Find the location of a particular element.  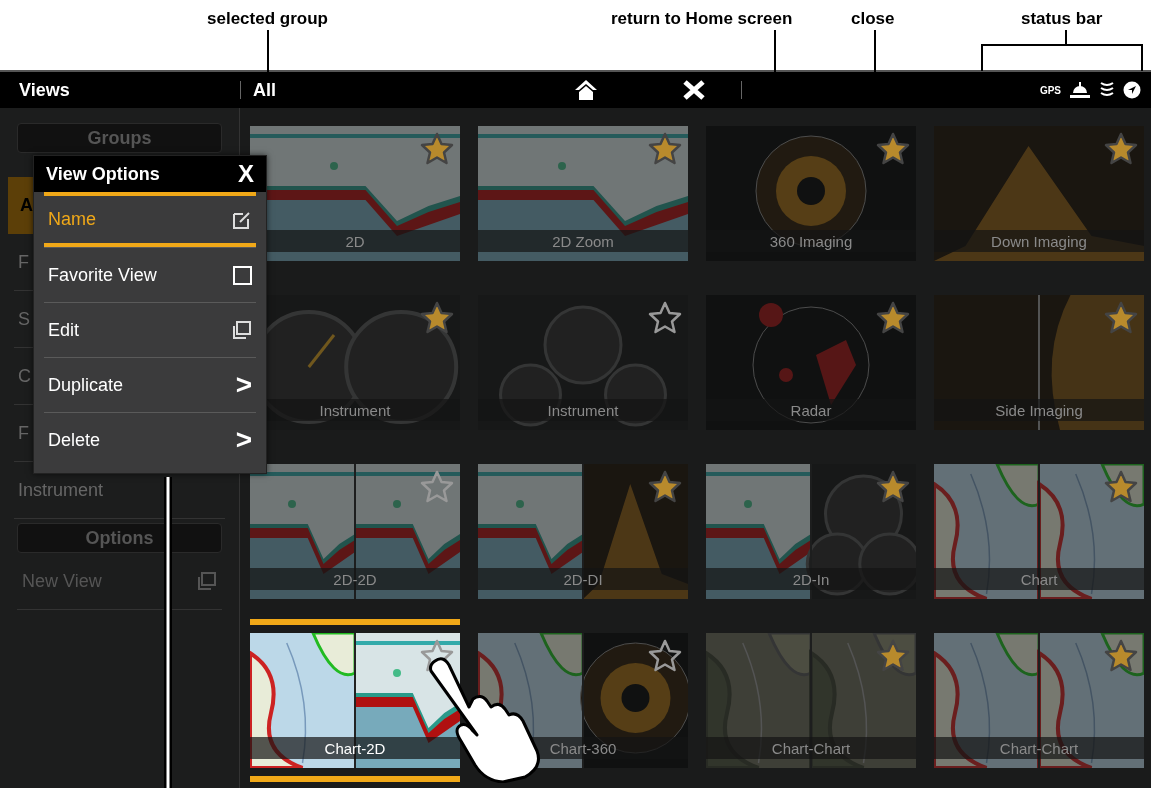

view-label: 360 Imaging is located at coordinates (811, 241).